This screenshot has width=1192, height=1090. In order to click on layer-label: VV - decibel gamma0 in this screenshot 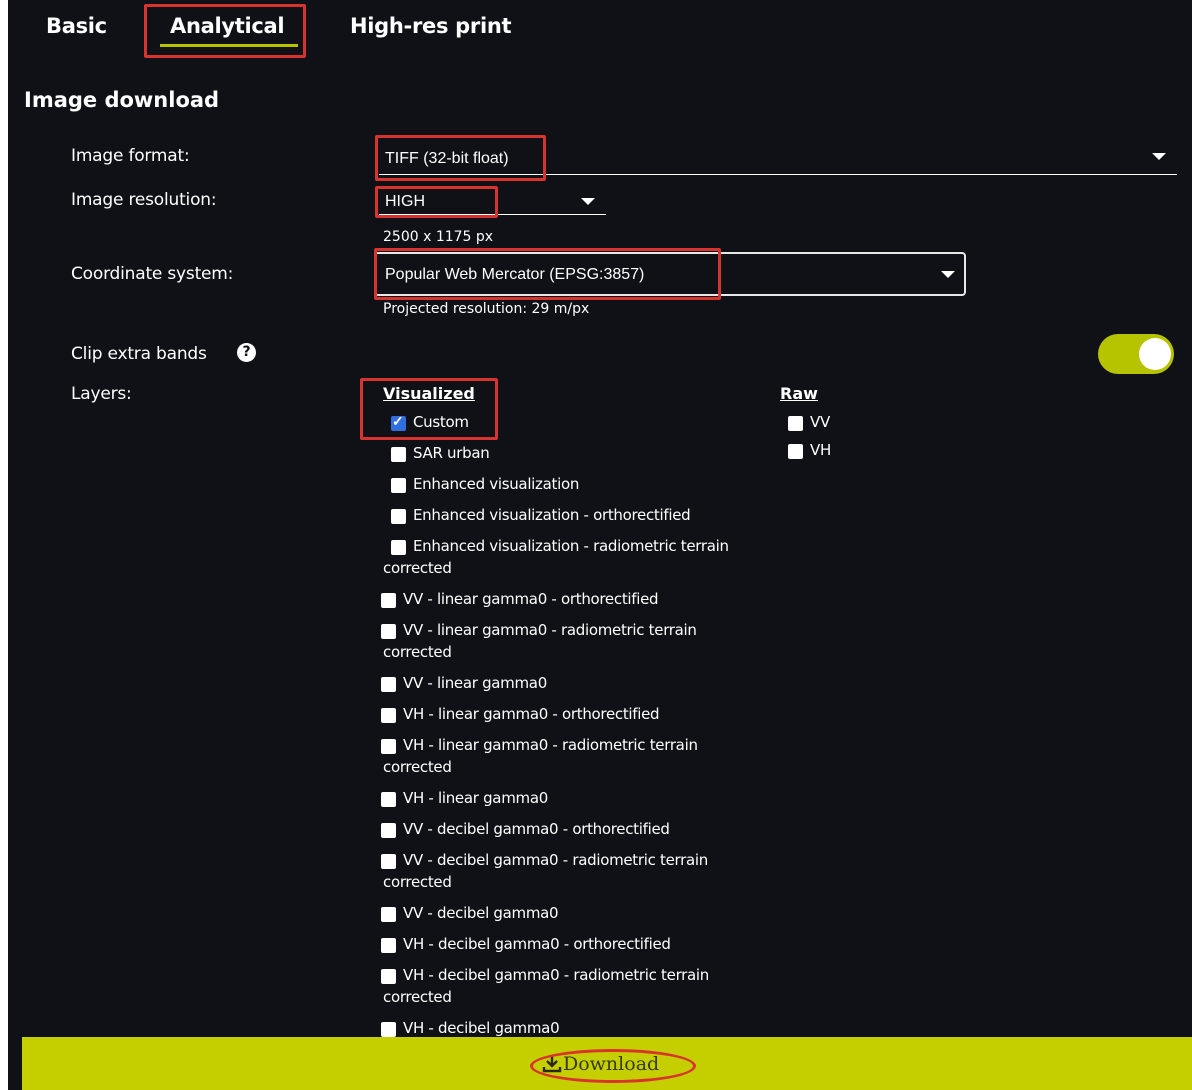, I will do `click(481, 913)`.